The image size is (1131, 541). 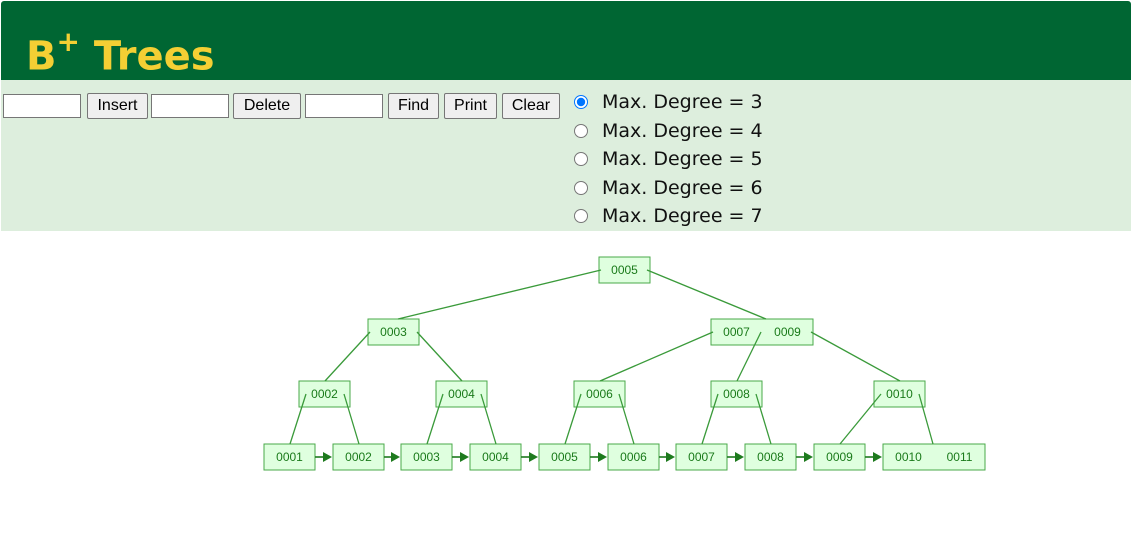 I want to click on degree-option-5: Max. Degree = 5, so click(x=668, y=159).